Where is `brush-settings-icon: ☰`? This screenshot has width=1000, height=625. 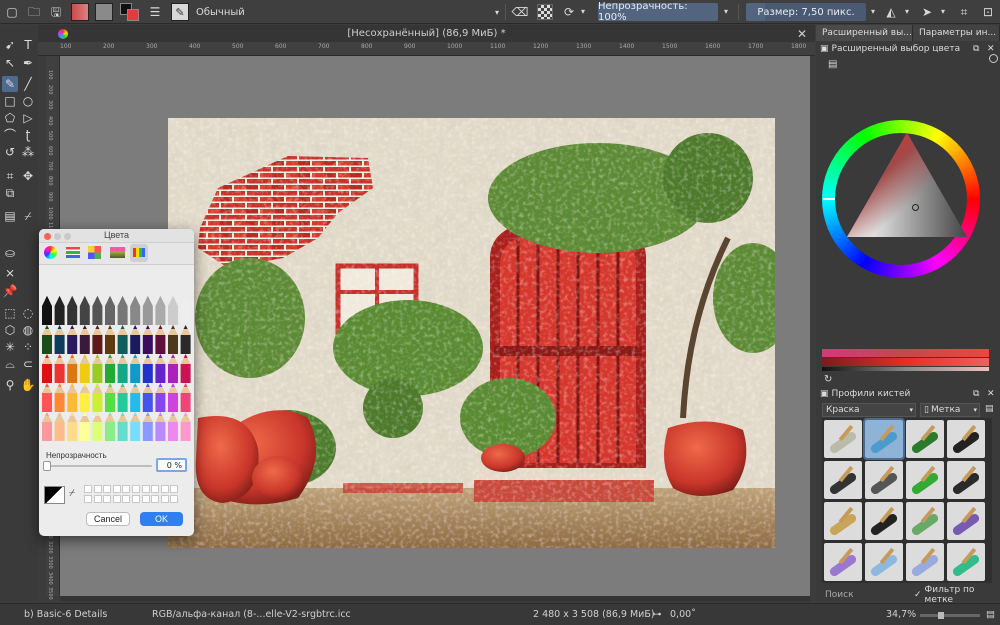 brush-settings-icon: ☰ is located at coordinates (155, 12).